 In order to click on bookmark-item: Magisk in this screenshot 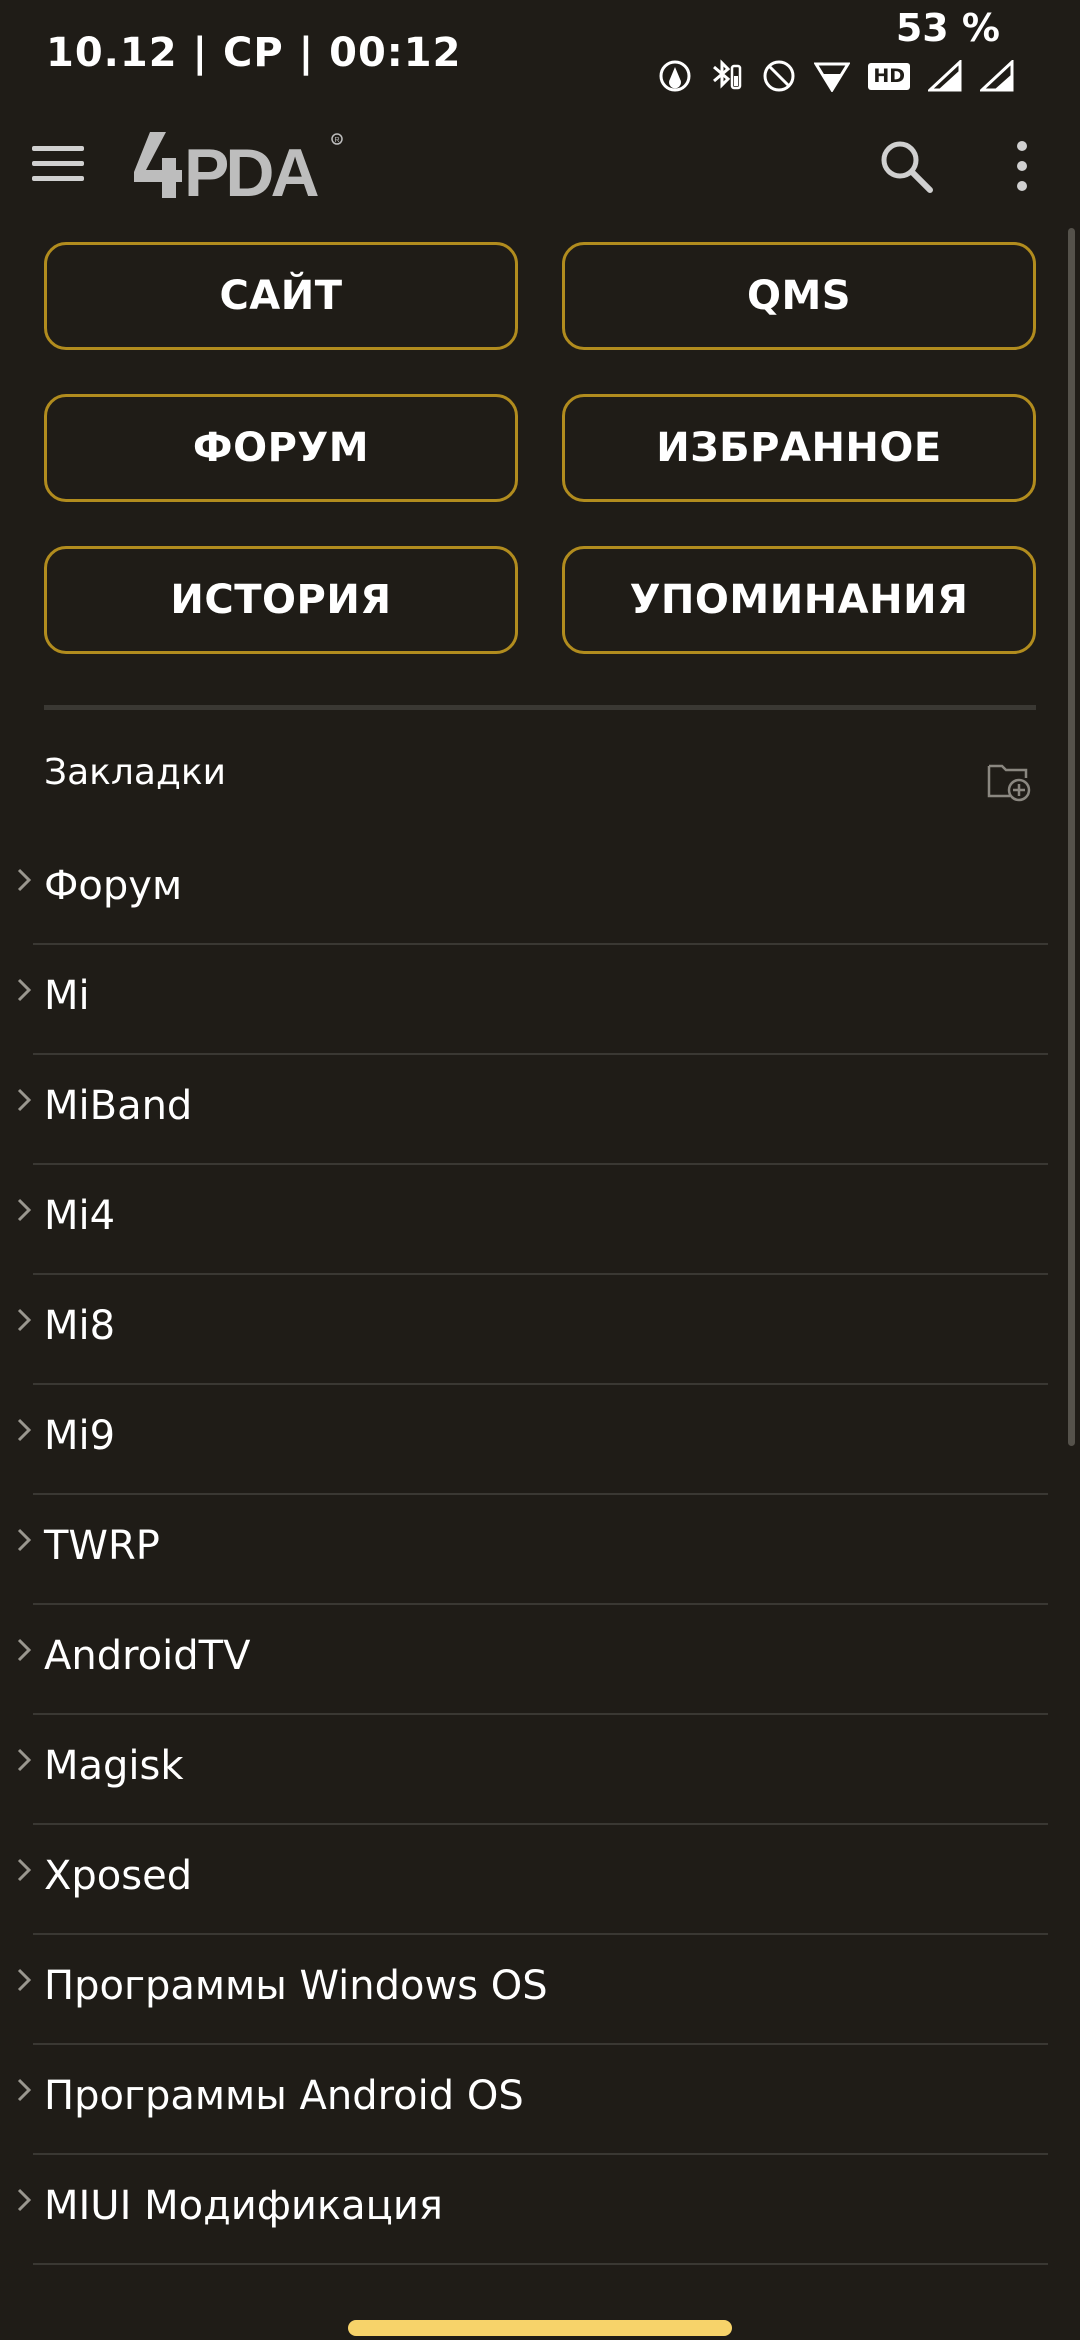, I will do `click(540, 1770)`.